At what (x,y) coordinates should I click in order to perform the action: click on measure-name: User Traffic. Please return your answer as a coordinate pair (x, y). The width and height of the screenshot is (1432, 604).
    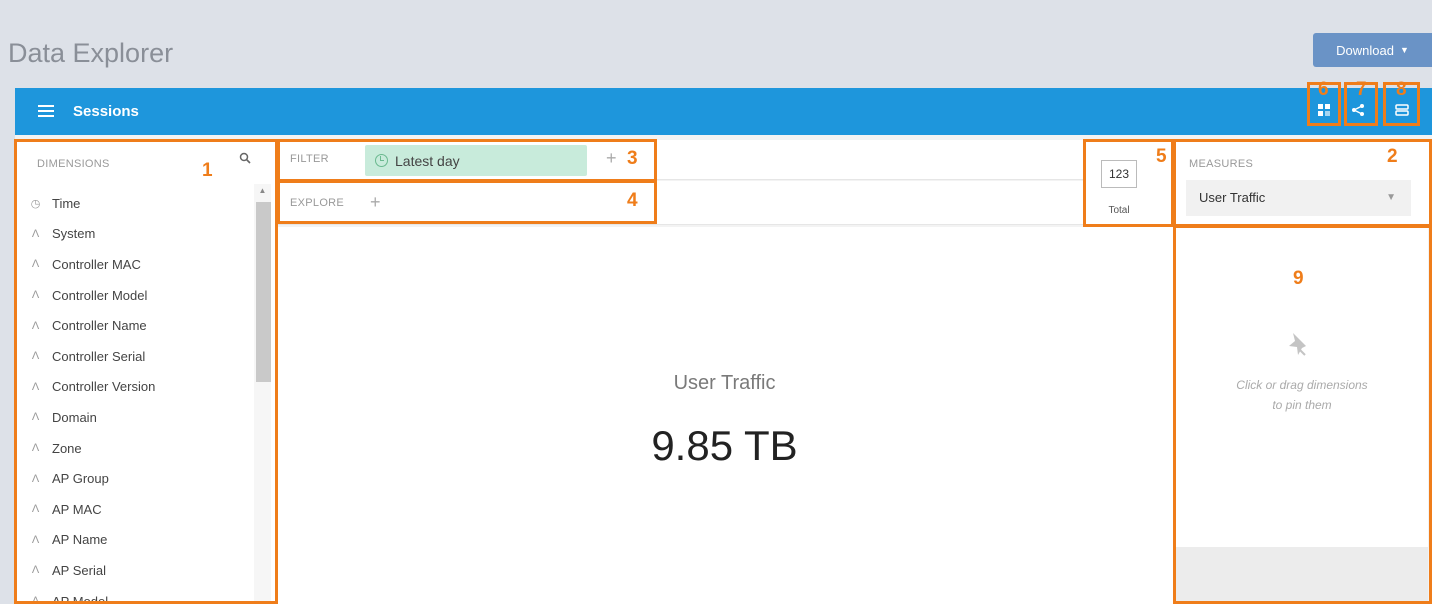
    Looking at the image, I should click on (724, 383).